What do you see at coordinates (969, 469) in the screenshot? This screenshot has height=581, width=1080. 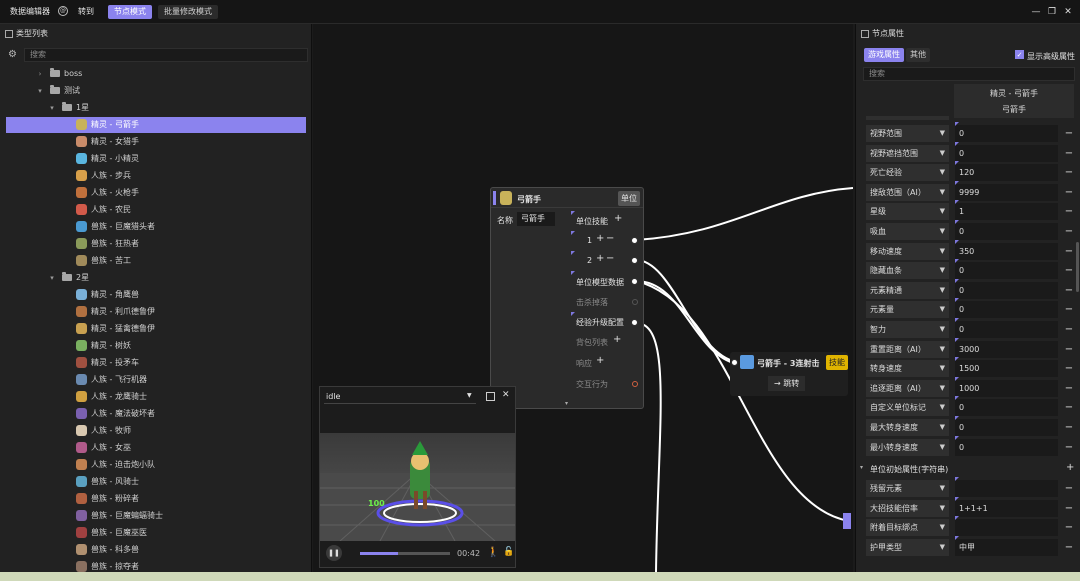 I see `section-header: ▾ 单位初始属性(字符串) +` at bounding box center [969, 469].